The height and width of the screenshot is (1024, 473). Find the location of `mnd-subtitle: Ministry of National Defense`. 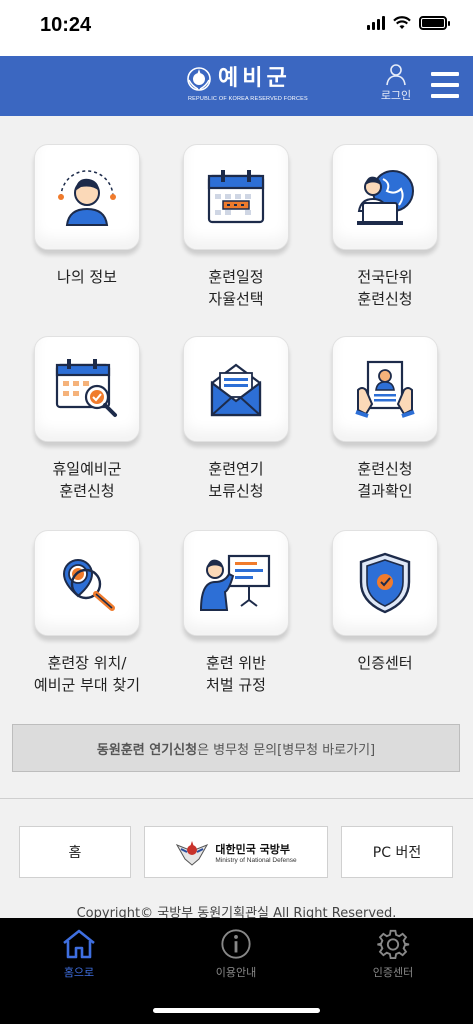

mnd-subtitle: Ministry of National Defense is located at coordinates (256, 860).